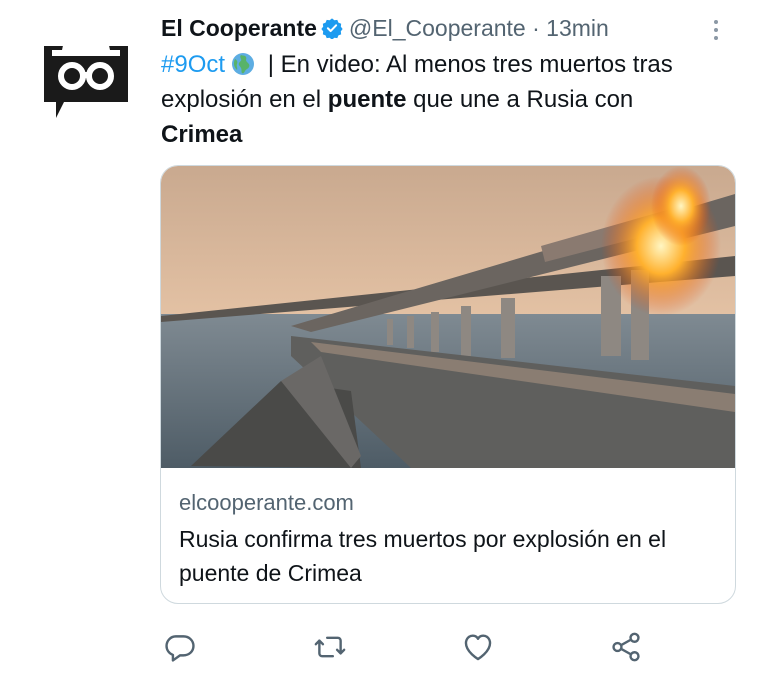 The width and height of the screenshot is (760, 692). I want to click on tweet-header: El Cooperante @El_Cooperante · 13min, so click(430, 28).